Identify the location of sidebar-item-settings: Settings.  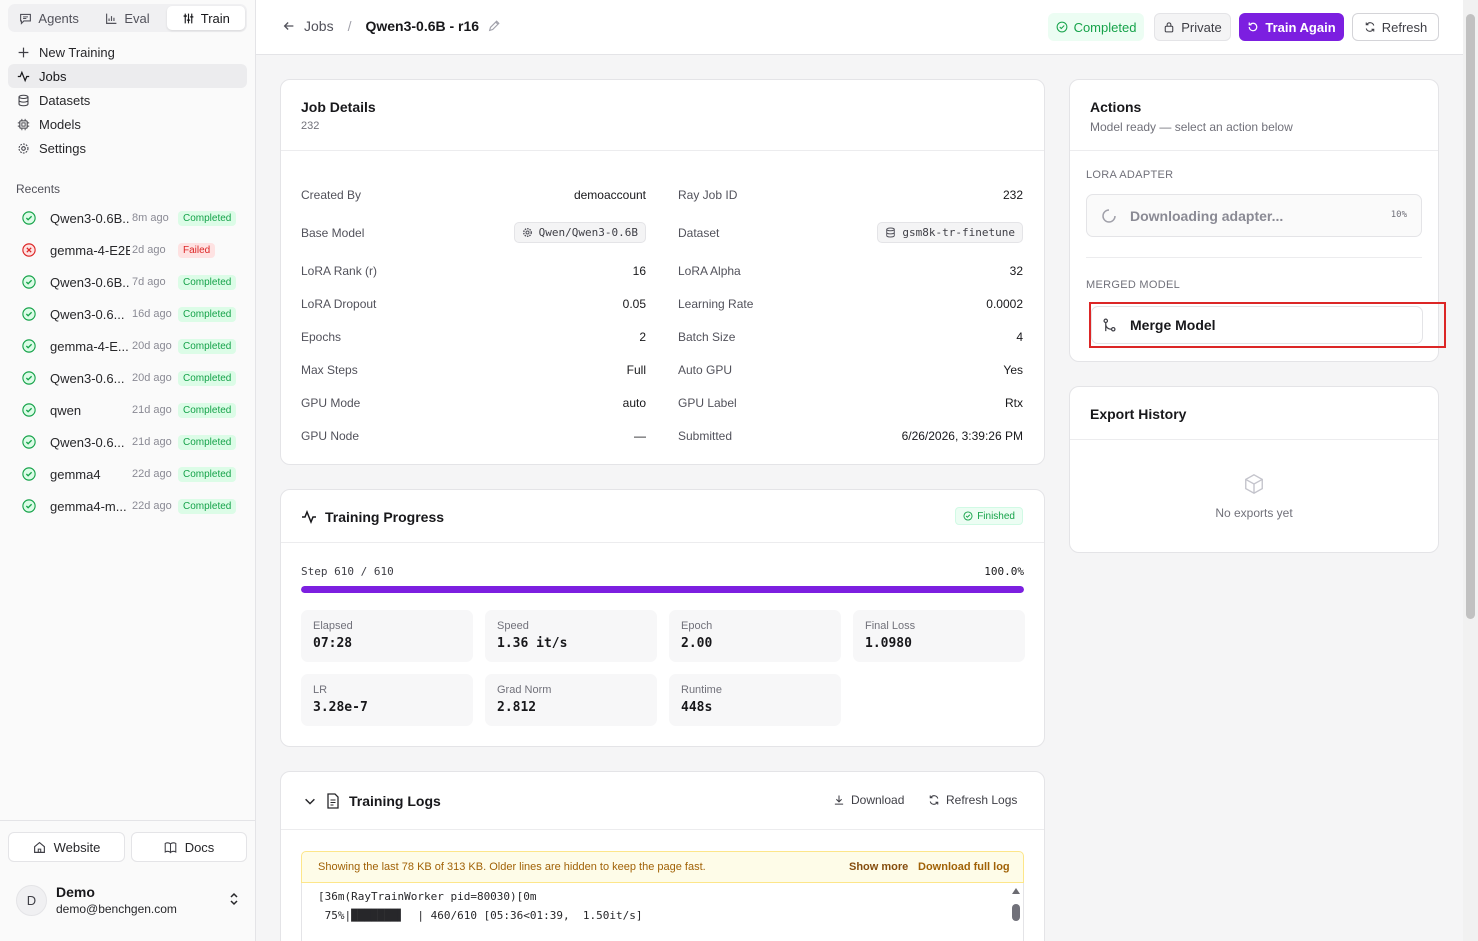
(127, 148).